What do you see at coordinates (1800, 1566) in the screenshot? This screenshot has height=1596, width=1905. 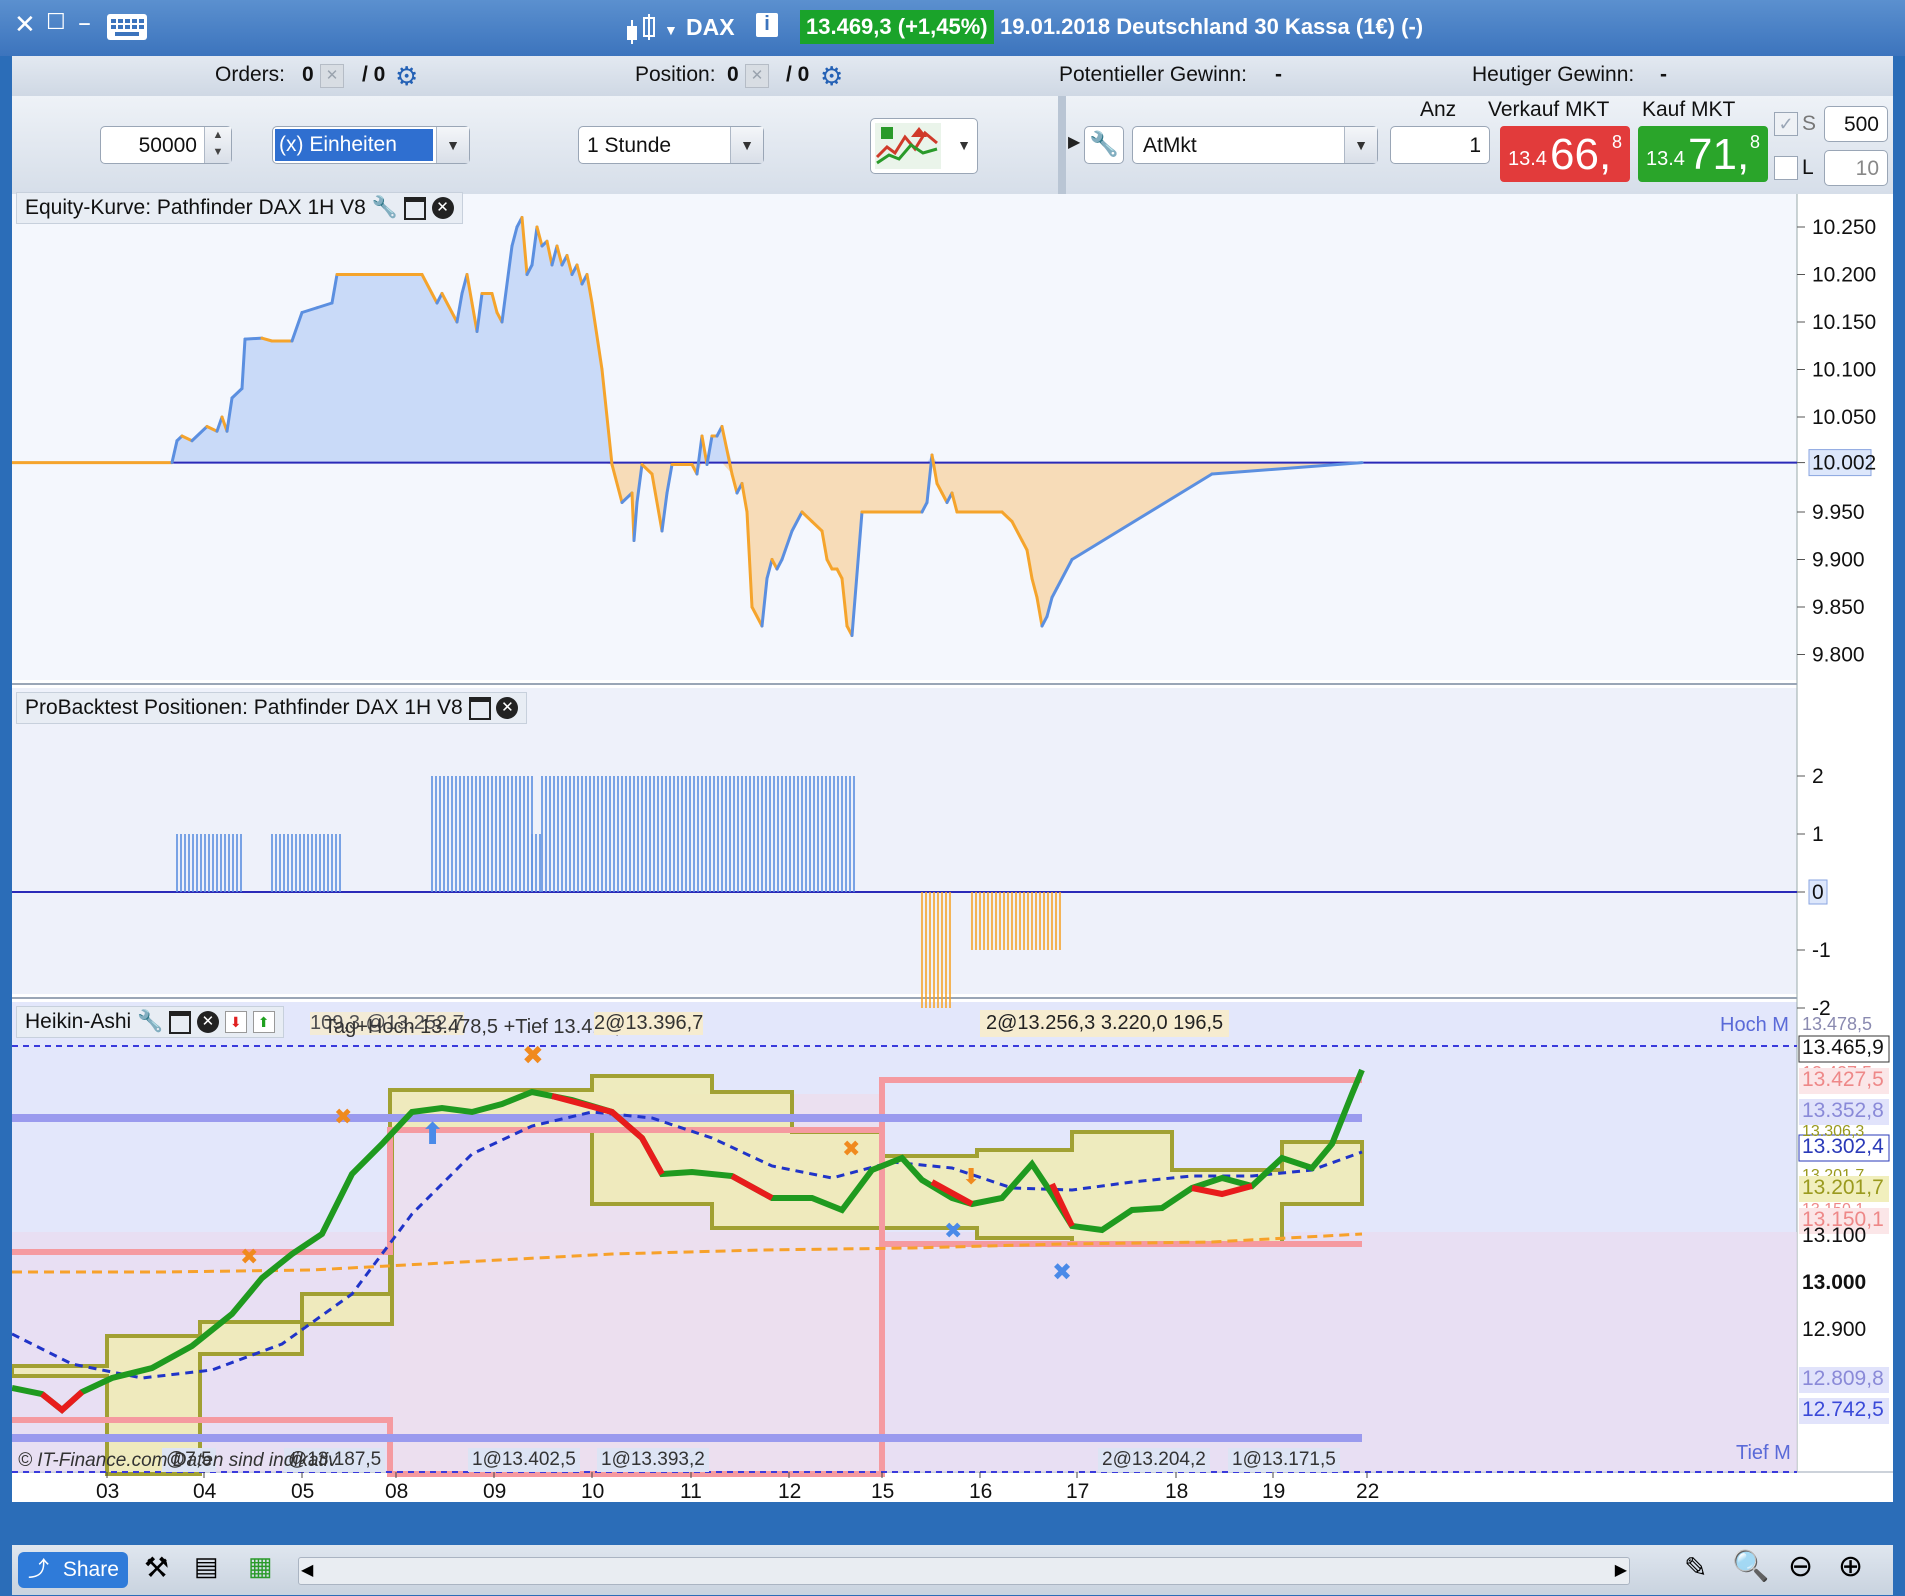 I see `zoom-out-icon: ⊖` at bounding box center [1800, 1566].